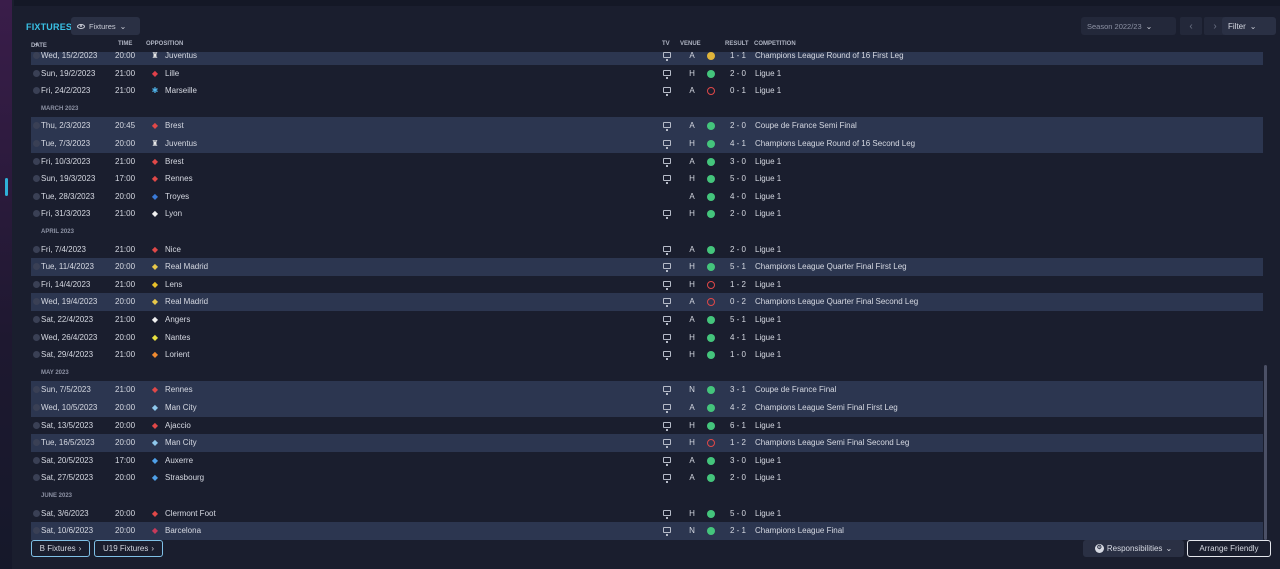 The height and width of the screenshot is (569, 1280). Describe the element at coordinates (183, 530) in the screenshot. I see `opposition-name: Barcelona` at that location.